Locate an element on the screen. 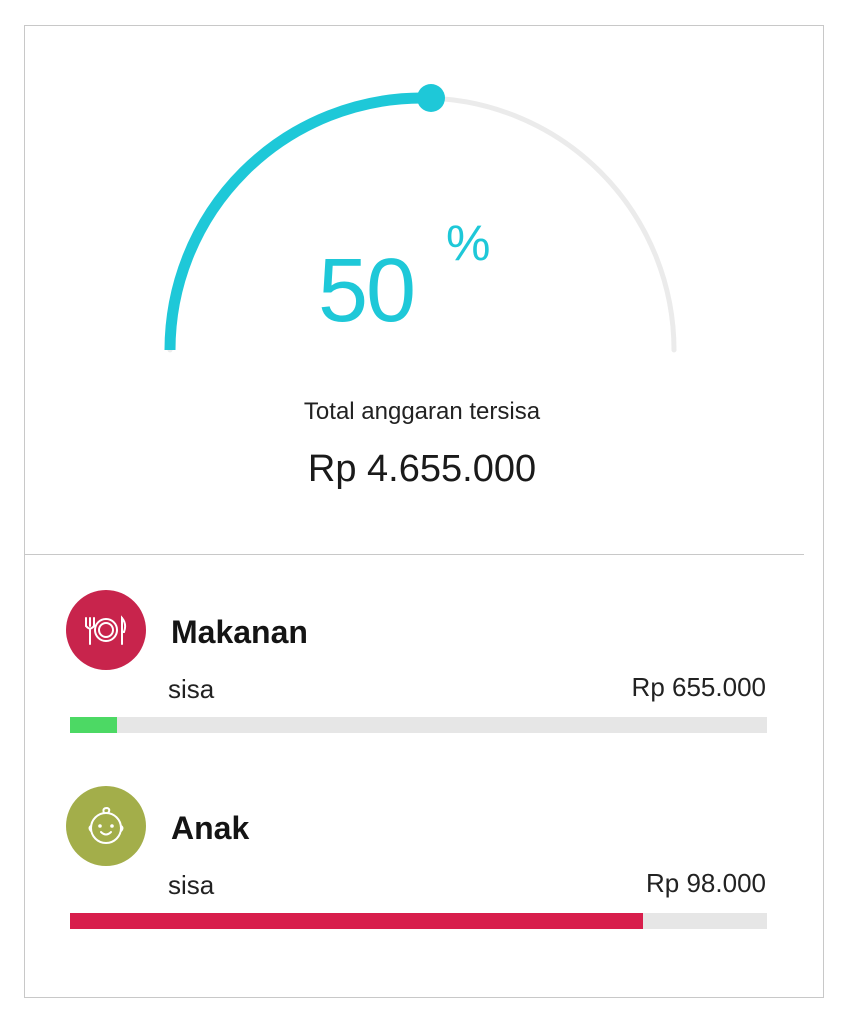 The height and width of the screenshot is (1024, 844). category-item-anak: Anak sisa Rp 98.000 is located at coordinates (422, 861).